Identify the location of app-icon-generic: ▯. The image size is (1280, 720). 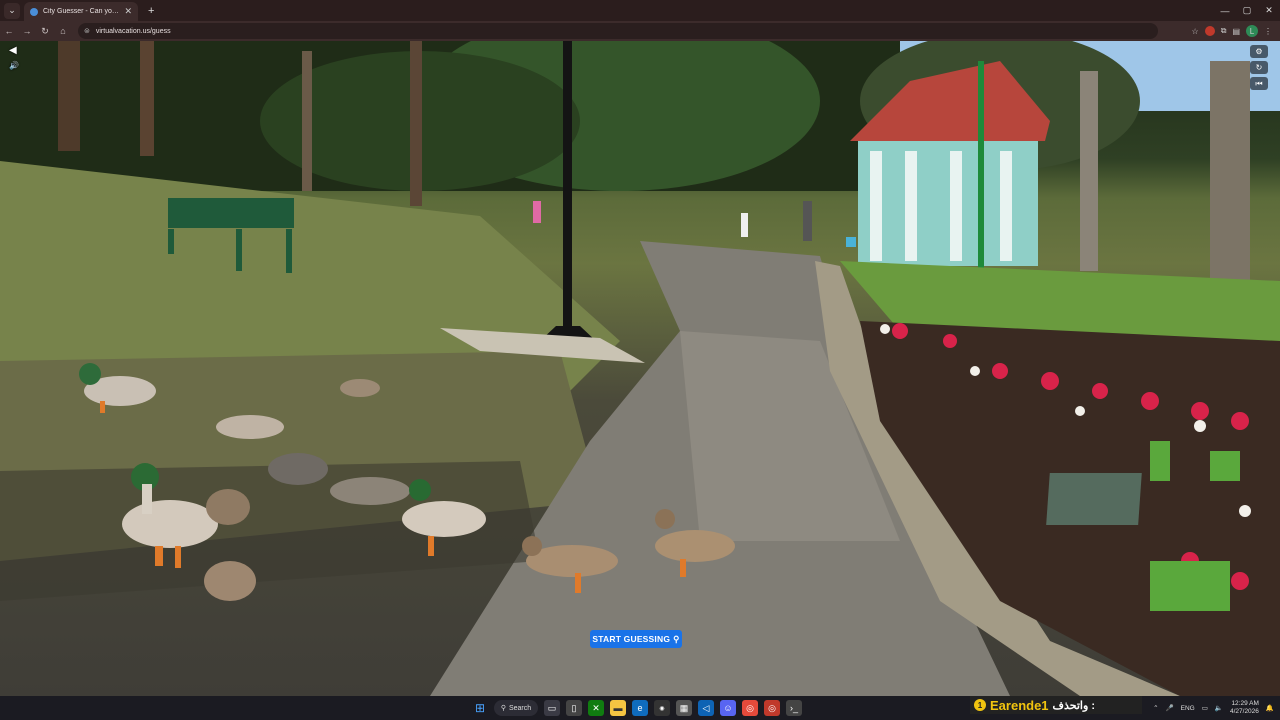
(574, 708).